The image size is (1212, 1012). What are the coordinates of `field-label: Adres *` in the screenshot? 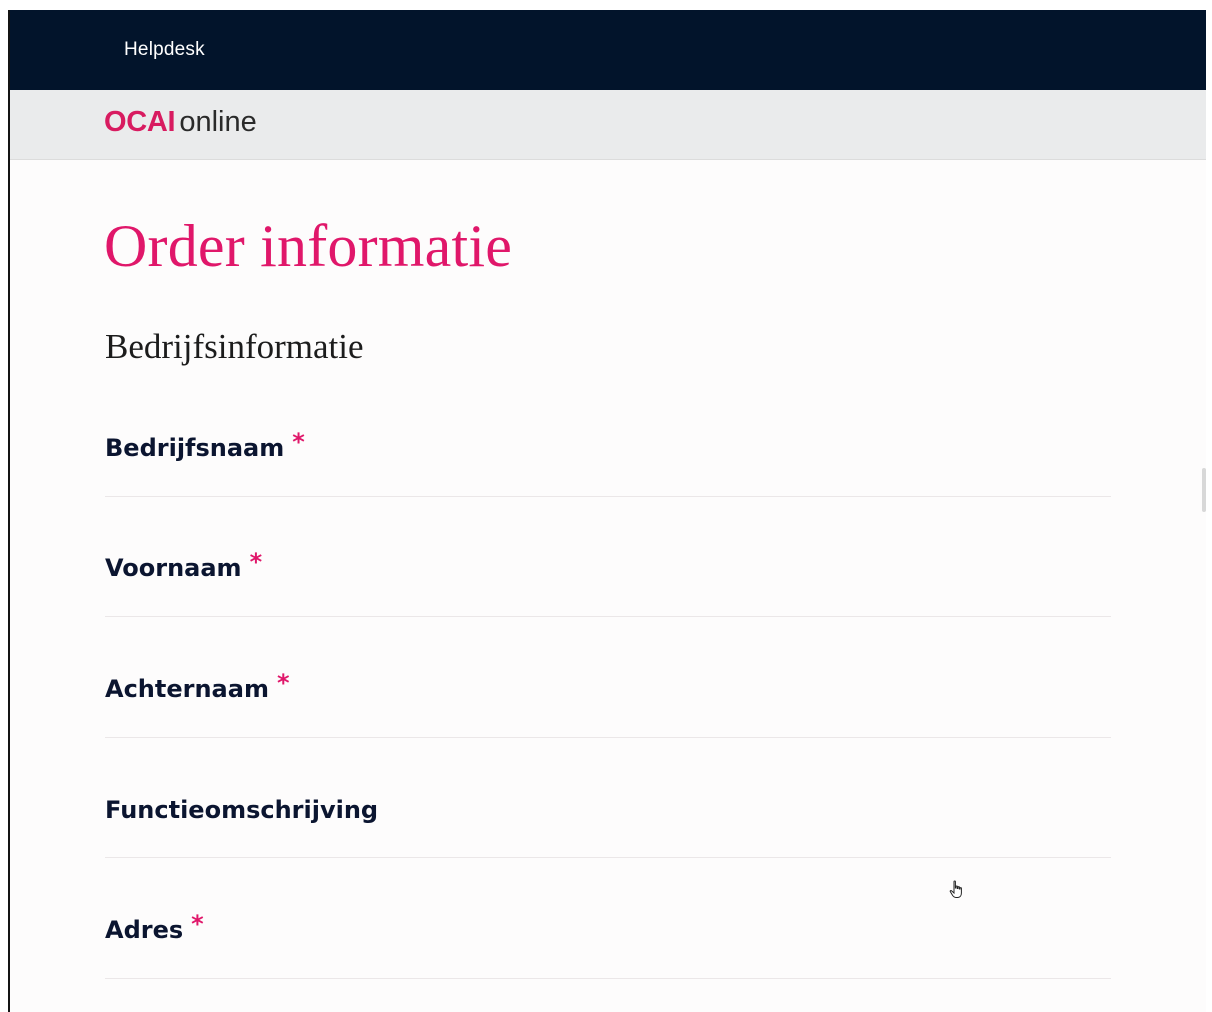 It's located at (154, 927).